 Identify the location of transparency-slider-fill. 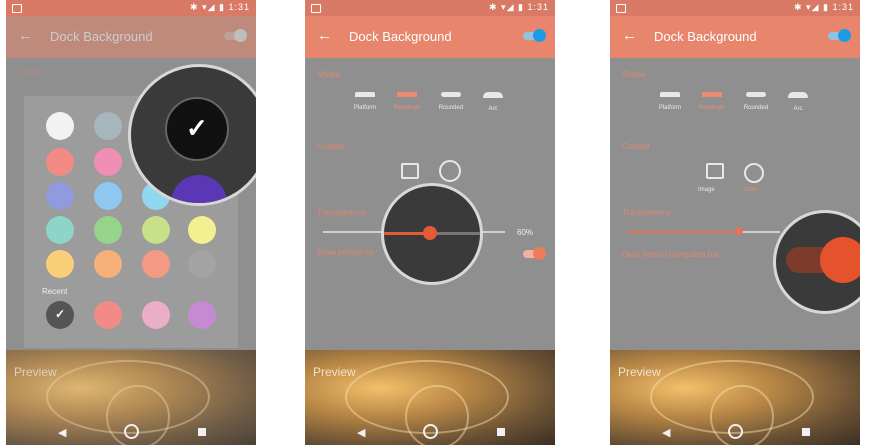
(684, 232).